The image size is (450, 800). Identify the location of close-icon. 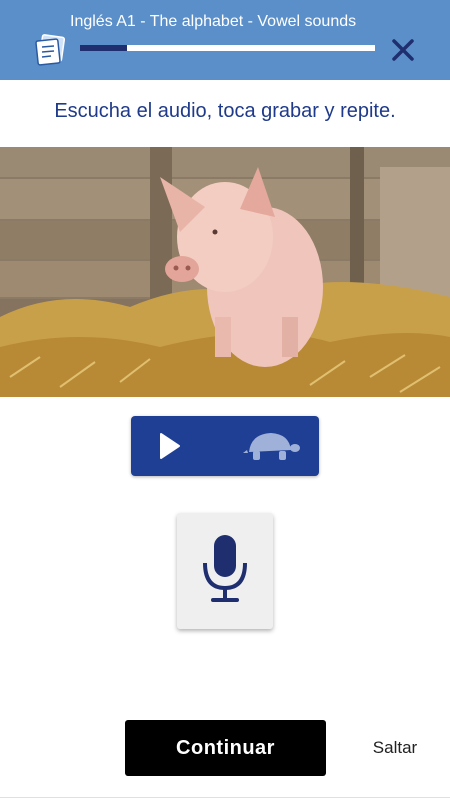
(403, 50).